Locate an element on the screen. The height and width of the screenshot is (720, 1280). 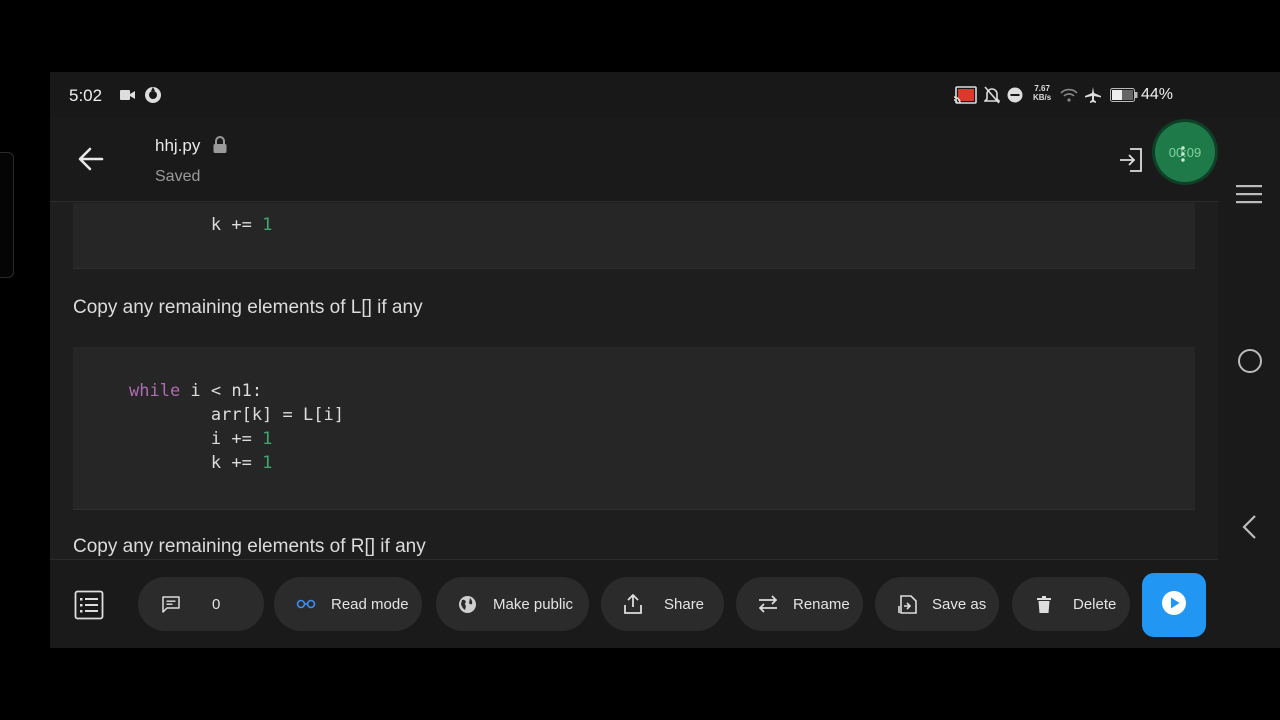
save-as-button: Save as is located at coordinates (937, 604).